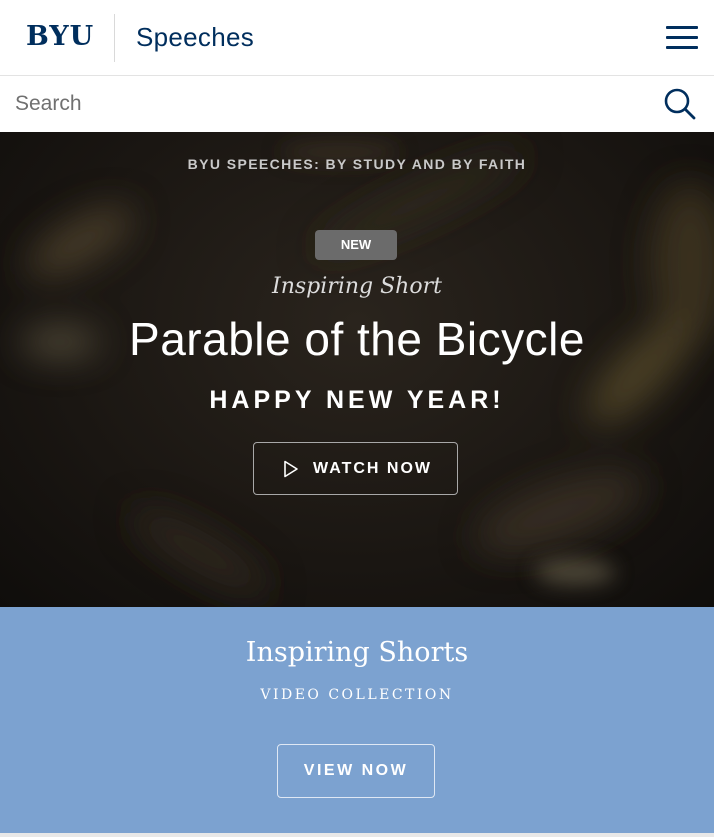 Image resolution: width=714 pixels, height=837 pixels. What do you see at coordinates (114, 38) in the screenshot?
I see `header-divider` at bounding box center [114, 38].